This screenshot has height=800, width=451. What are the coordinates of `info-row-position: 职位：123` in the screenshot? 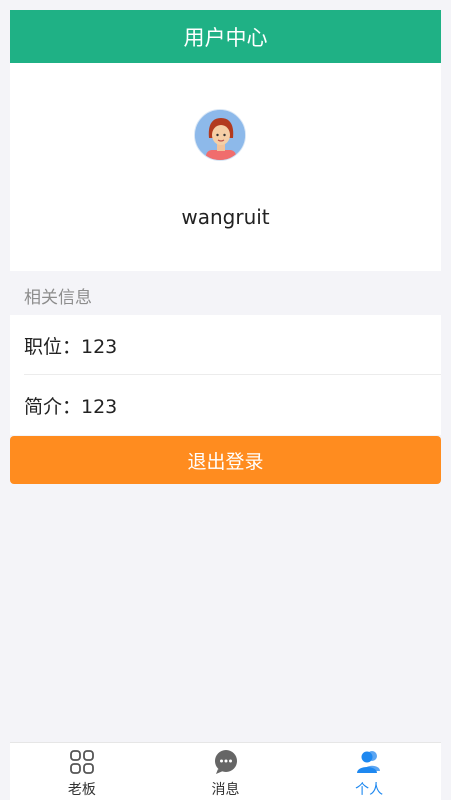 It's located at (225, 345).